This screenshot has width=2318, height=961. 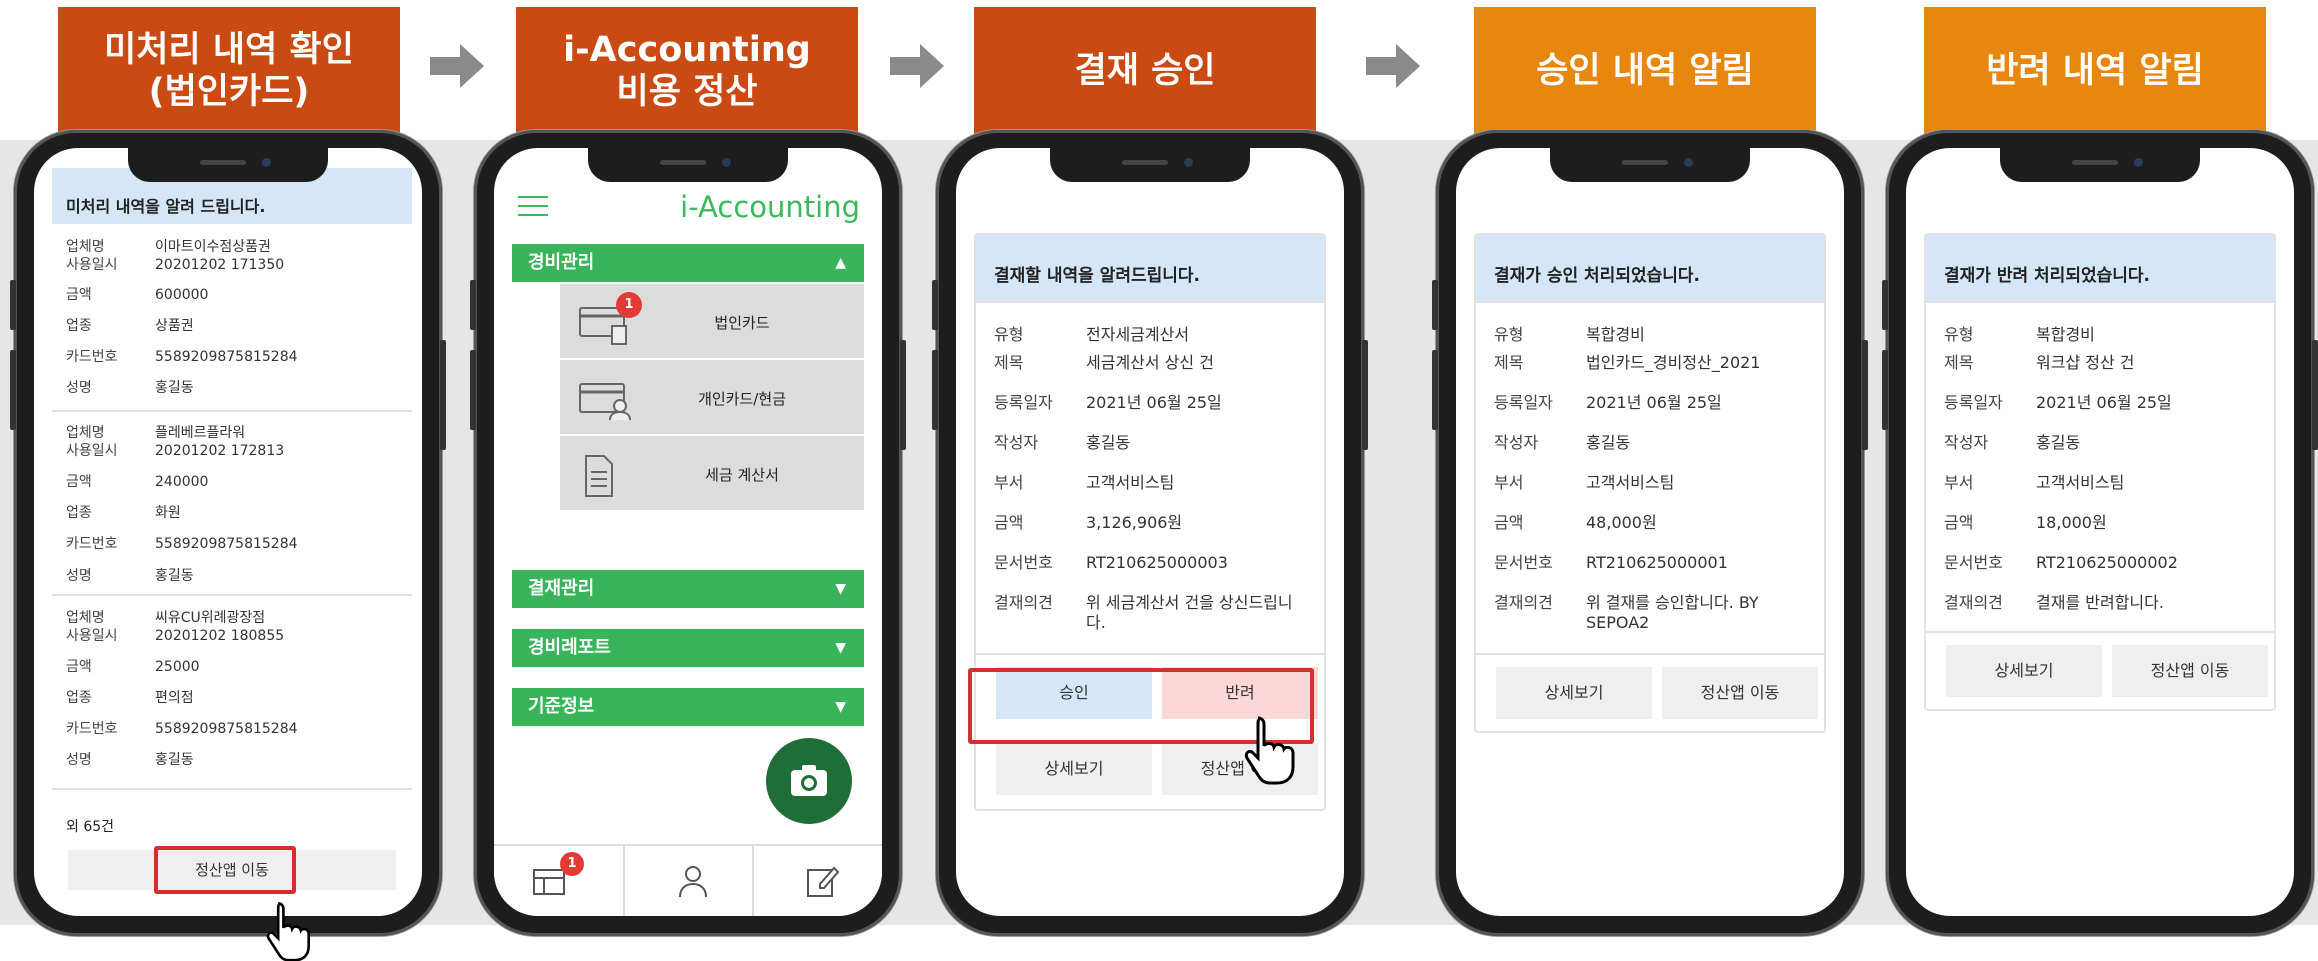 I want to click on step-header-1: 미처리 내역 확인 (법인카드), so click(x=229, y=71).